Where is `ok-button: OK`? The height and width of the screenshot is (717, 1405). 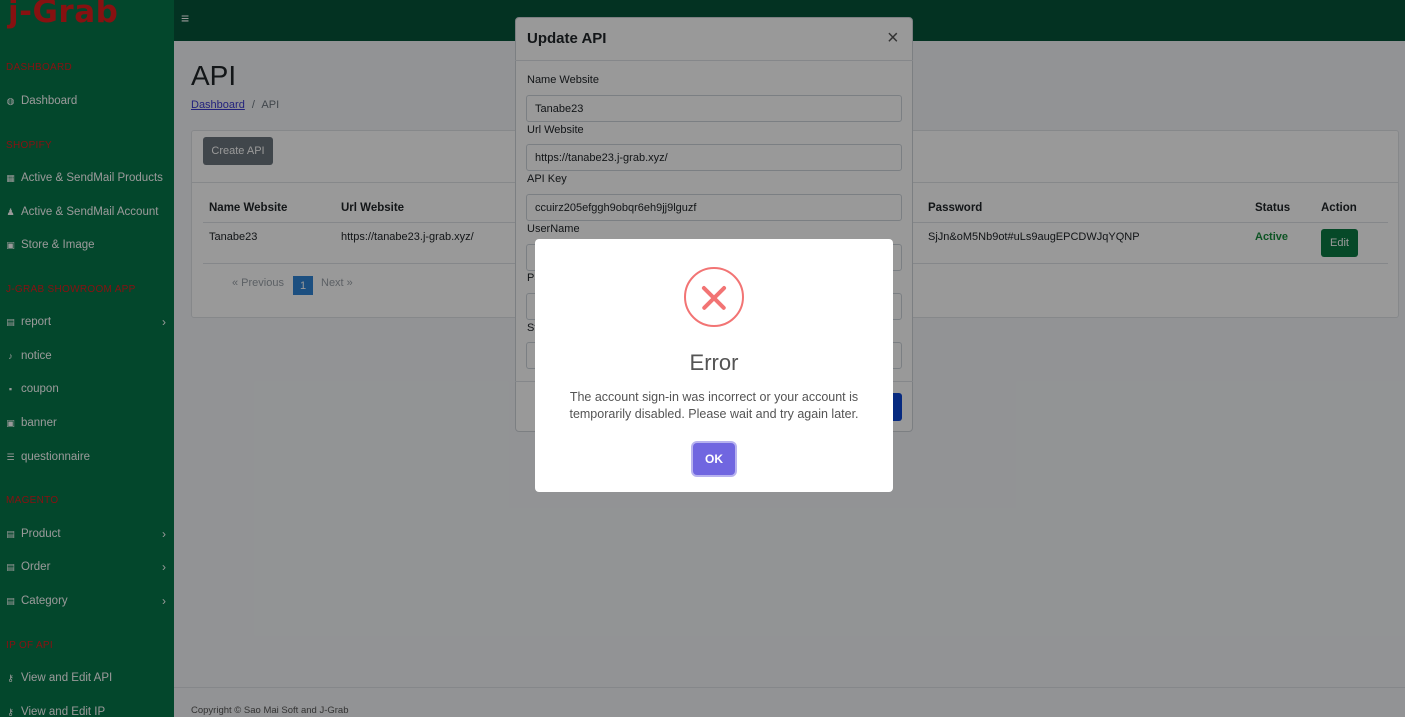 ok-button: OK is located at coordinates (714, 459).